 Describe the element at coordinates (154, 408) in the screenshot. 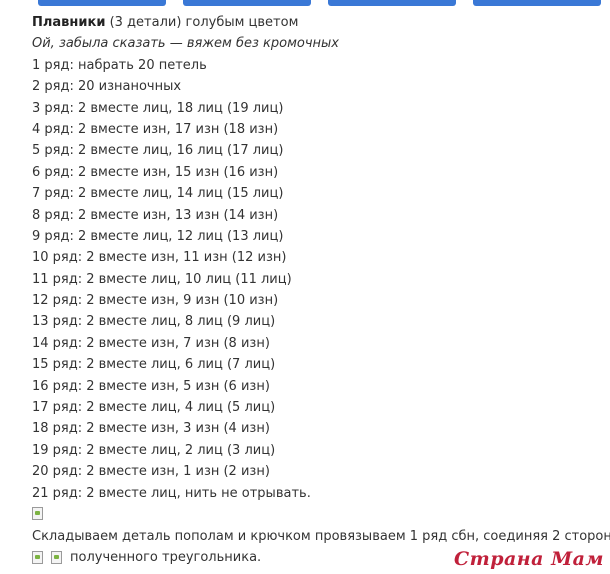

I see `row-instruction: 17 ряд: 2 вместе лиц, 4 лиц (5 лиц)` at that location.